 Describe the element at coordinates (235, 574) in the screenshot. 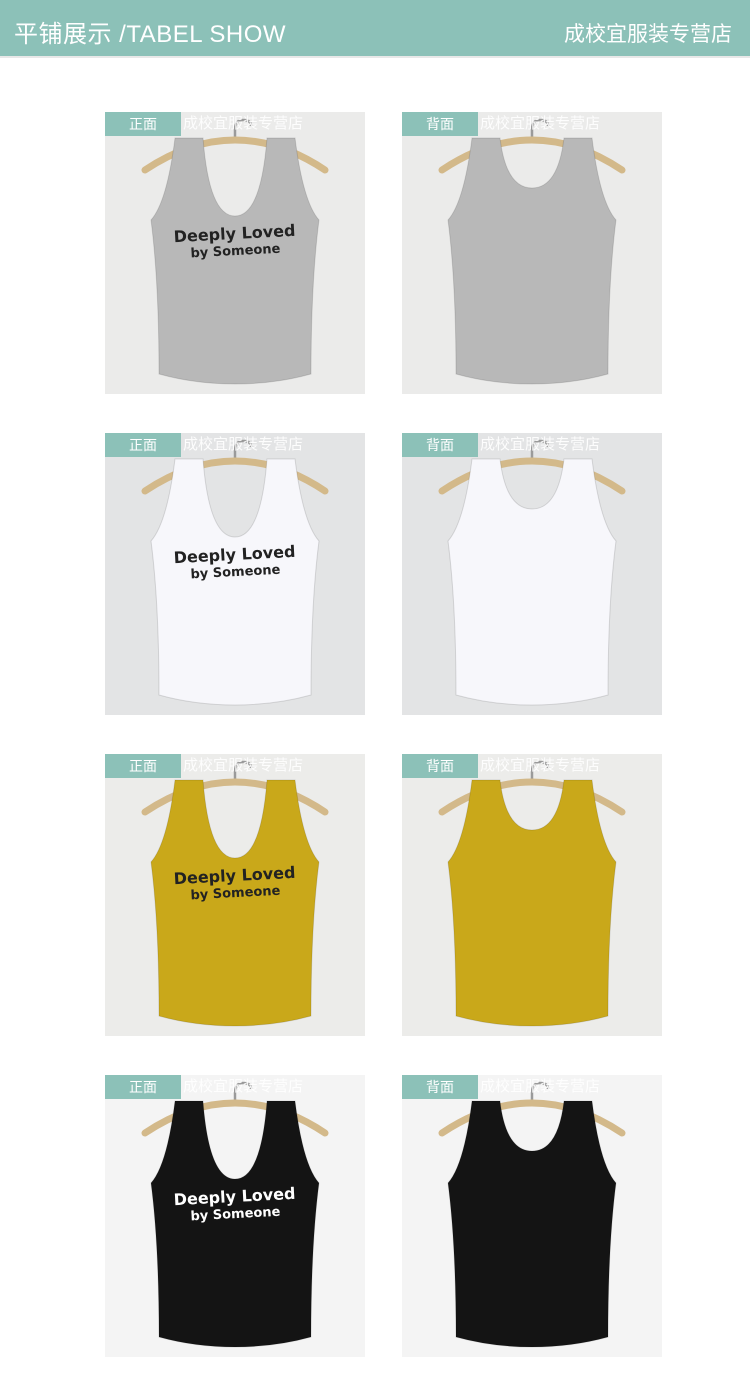

I see `product-photo-white-front: Deeply Loved by Someone 正面 成校宜服装专营店` at that location.